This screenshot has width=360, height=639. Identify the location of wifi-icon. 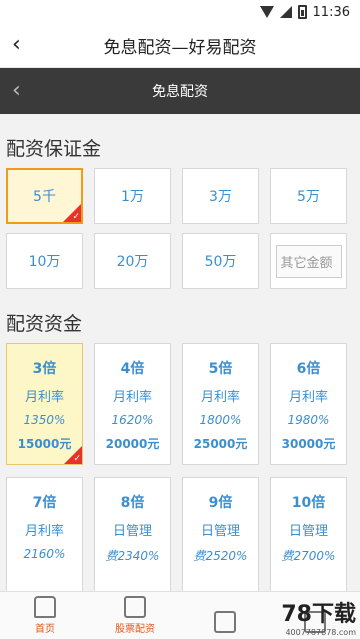
(266, 12).